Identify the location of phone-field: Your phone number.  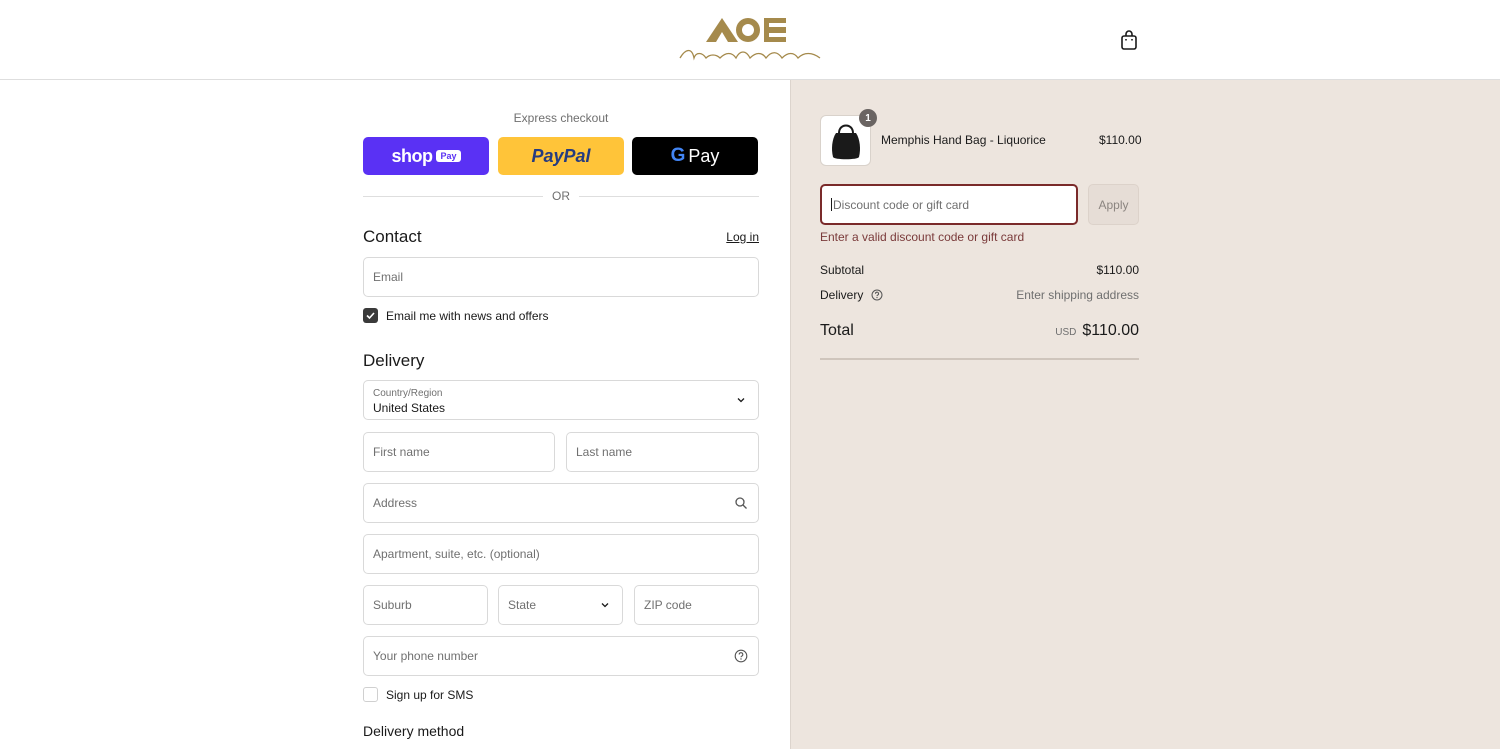
(561, 656).